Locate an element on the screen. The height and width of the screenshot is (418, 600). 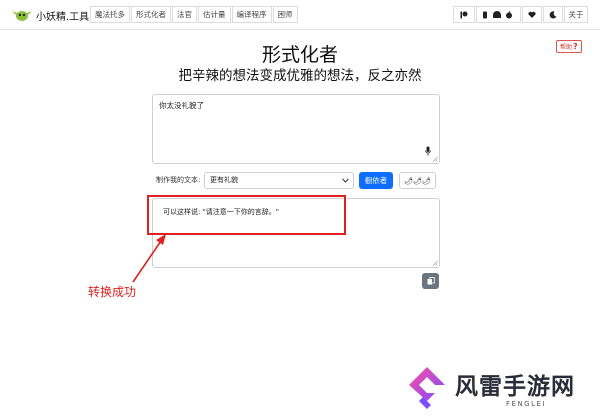
nav-item-formalizer: 形式化者 is located at coordinates (151, 14).